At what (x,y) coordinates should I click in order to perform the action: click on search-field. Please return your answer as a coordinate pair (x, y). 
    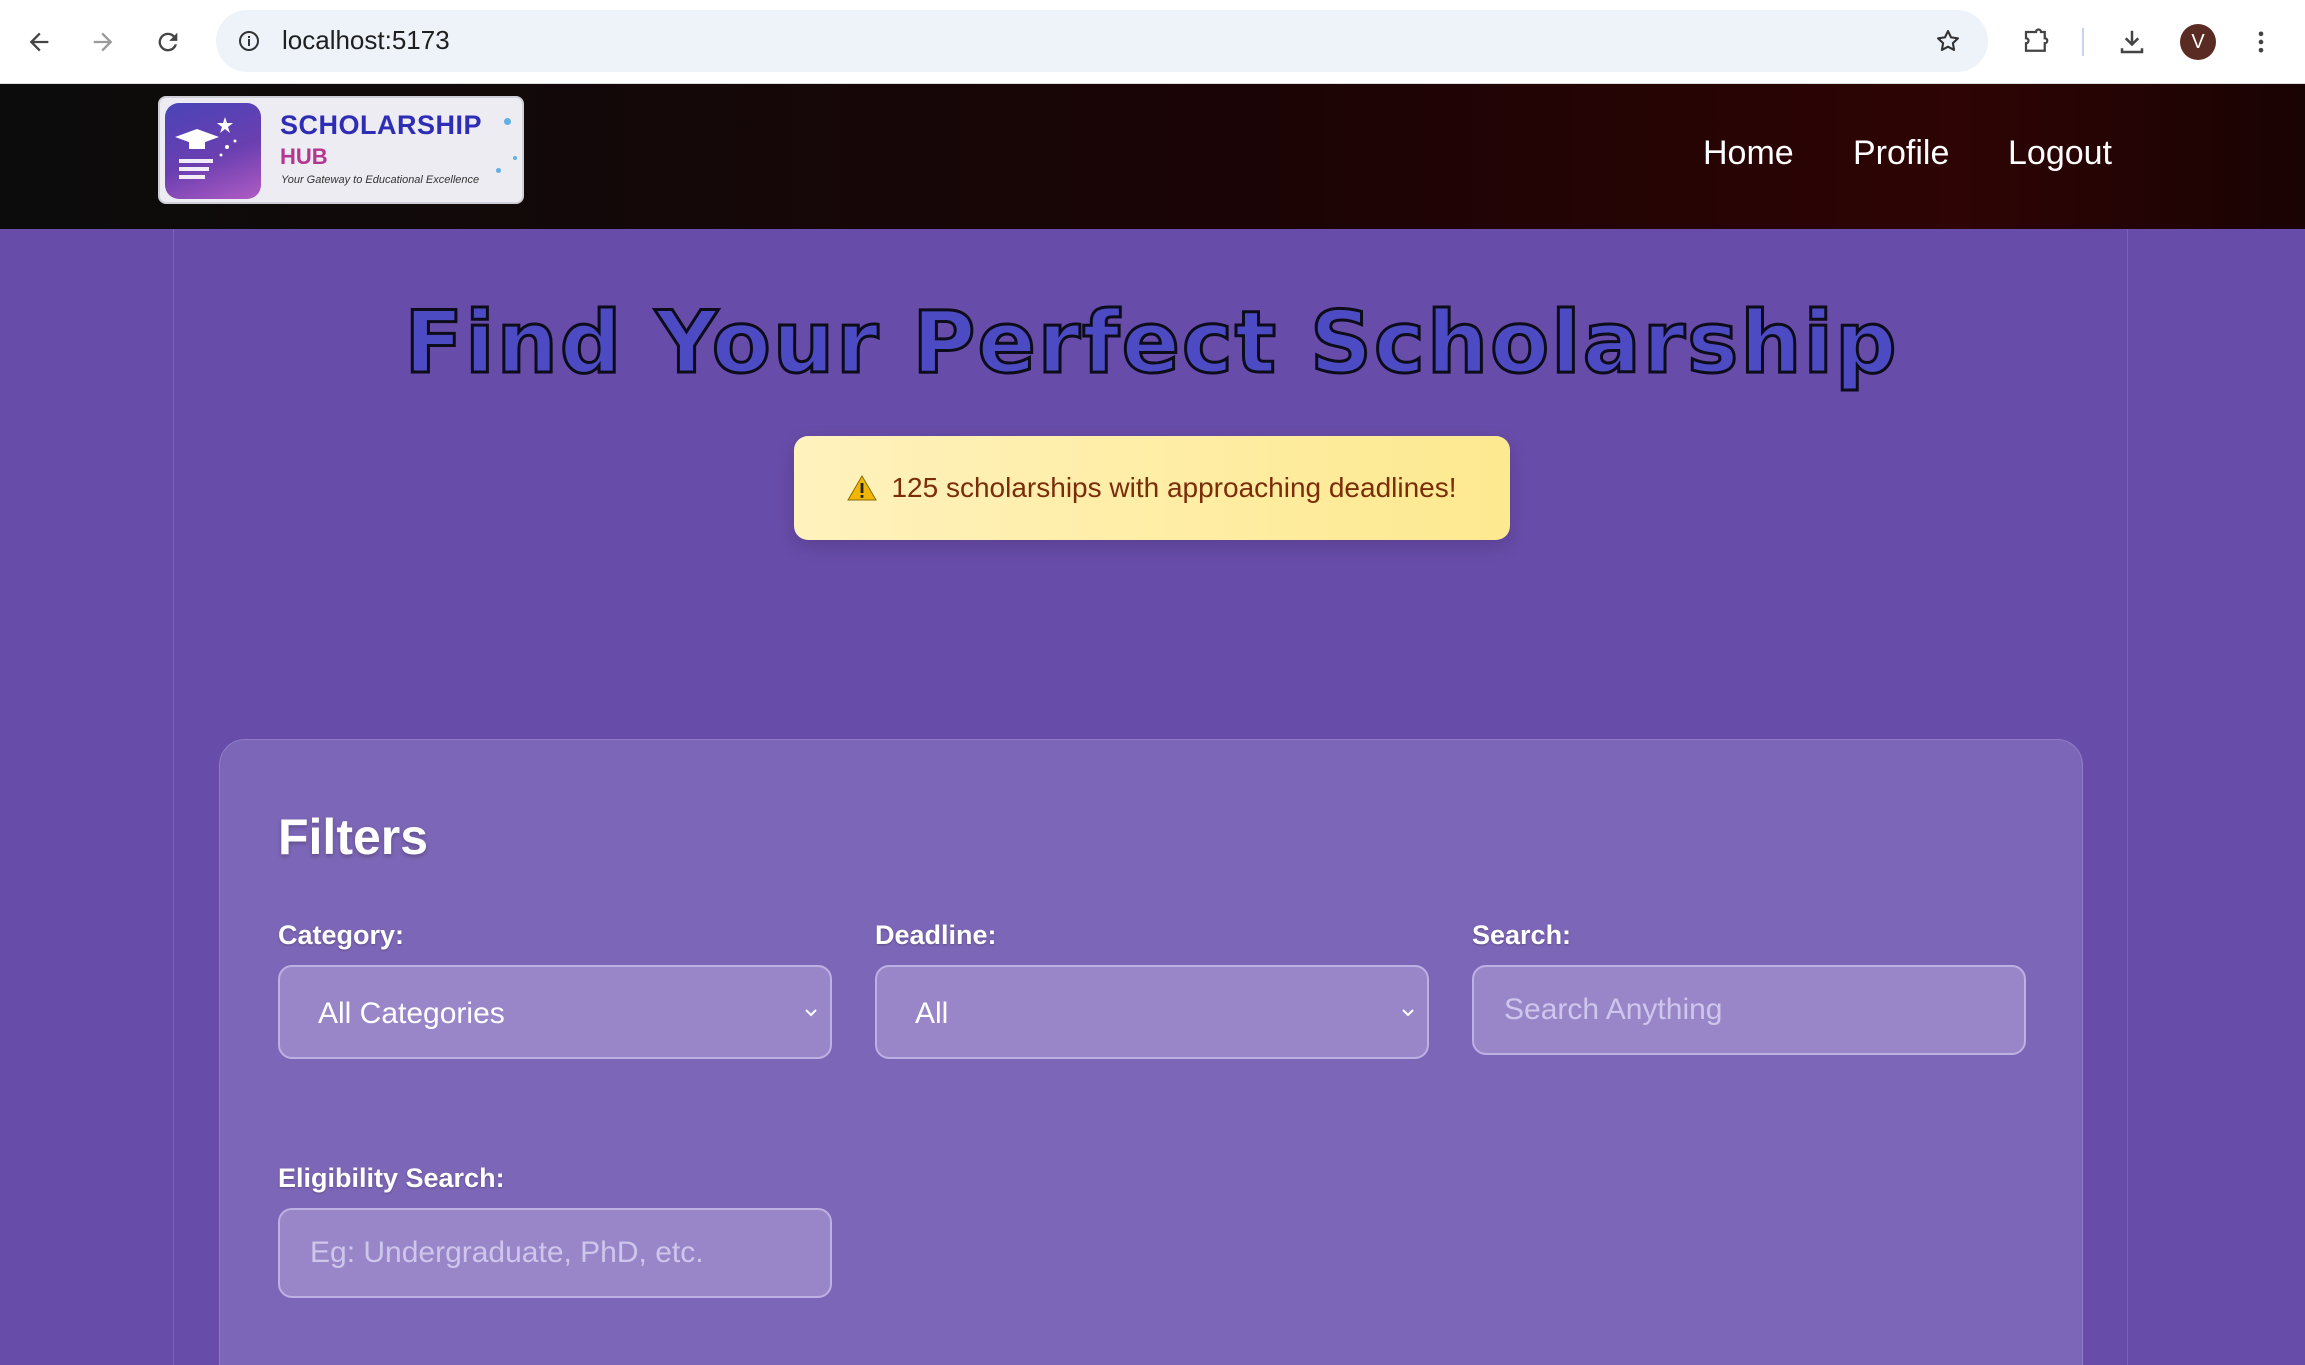
    Looking at the image, I should click on (1749, 1010).